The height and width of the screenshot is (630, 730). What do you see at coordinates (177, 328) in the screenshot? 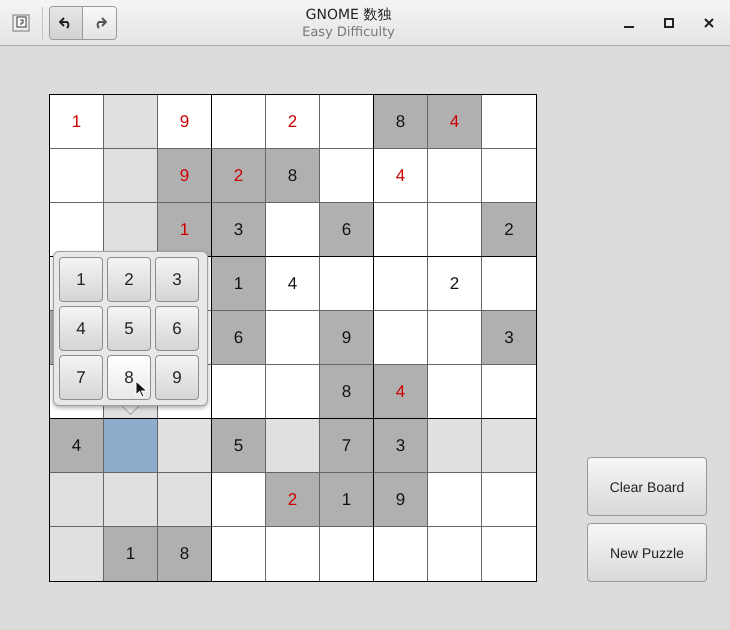
I see `number-button: 6` at bounding box center [177, 328].